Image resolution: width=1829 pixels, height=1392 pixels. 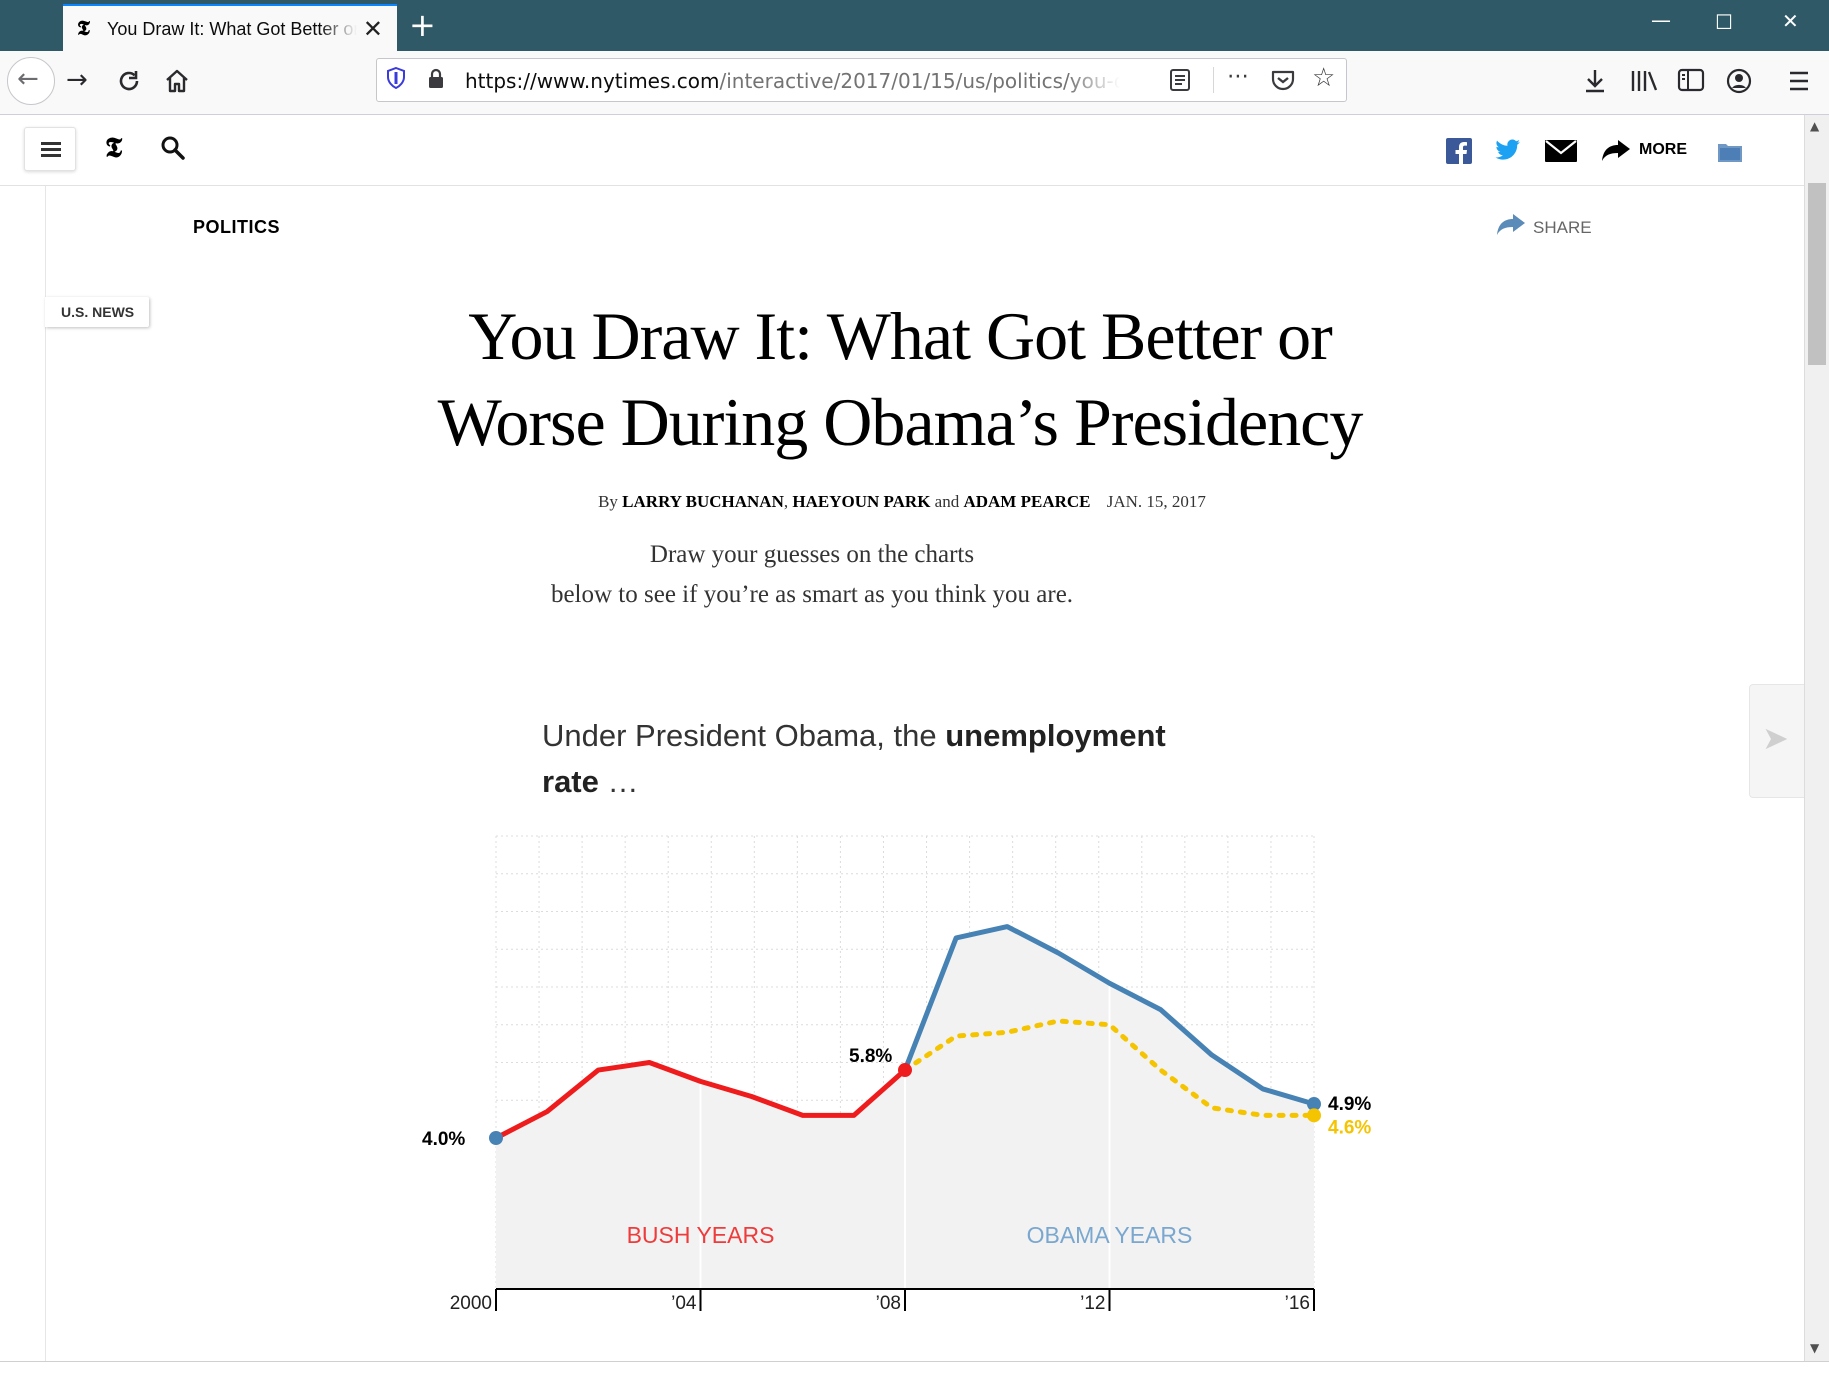 I want to click on guess-end-value-label: 4.6%, so click(x=1349, y=1127).